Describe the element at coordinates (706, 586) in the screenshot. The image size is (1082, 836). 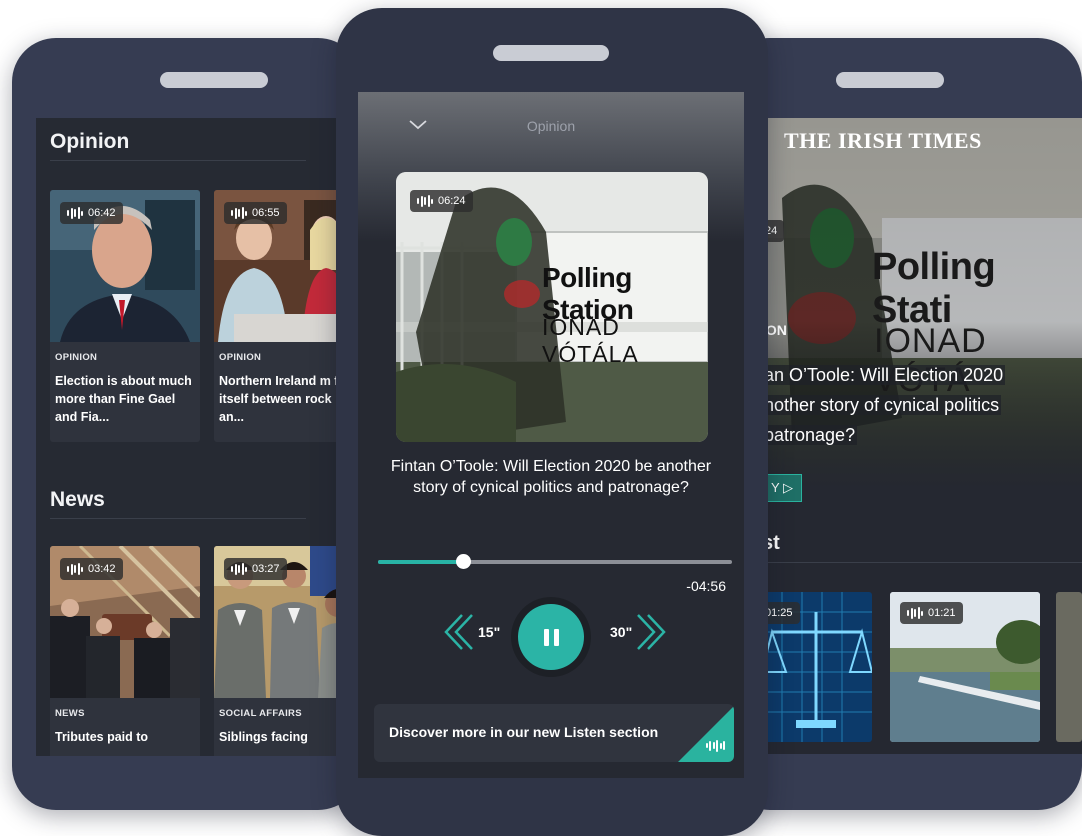
I see `remaining-time: -04:56` at that location.